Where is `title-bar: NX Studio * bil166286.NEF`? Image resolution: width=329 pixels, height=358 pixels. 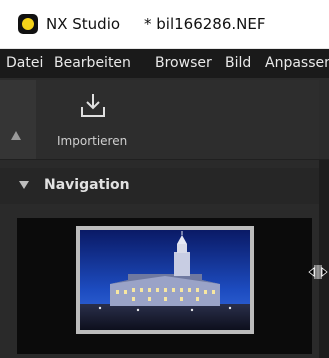 title-bar: NX Studio * bil166286.NEF is located at coordinates (164, 24).